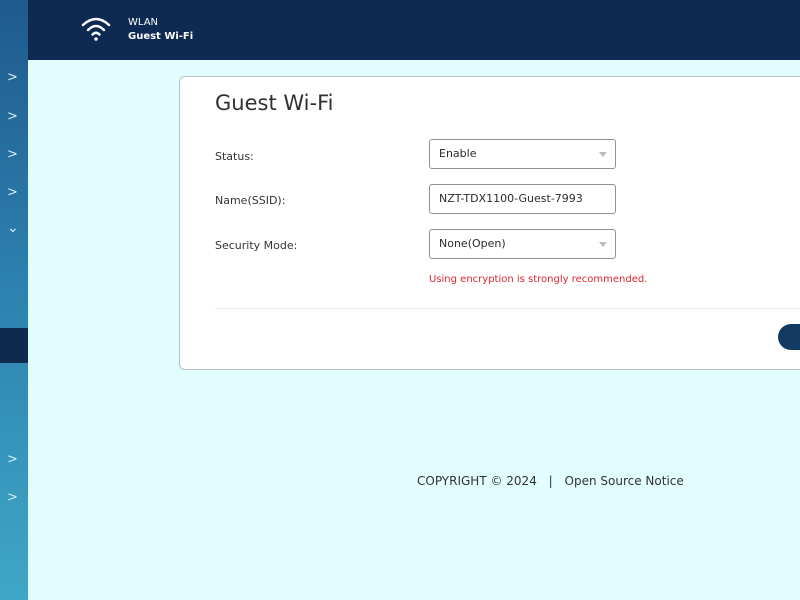  I want to click on ssid-input-value: NZT-TDX1100-Guest-7993, so click(511, 198).